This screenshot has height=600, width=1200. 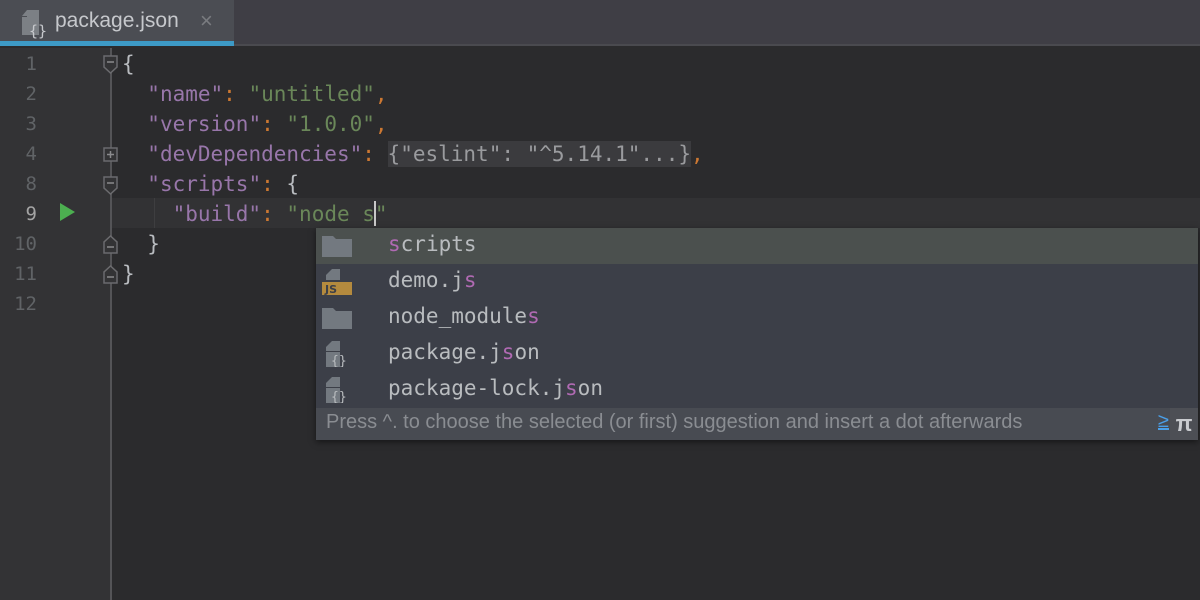 I want to click on pi-menu-icon: π, so click(x=1184, y=424).